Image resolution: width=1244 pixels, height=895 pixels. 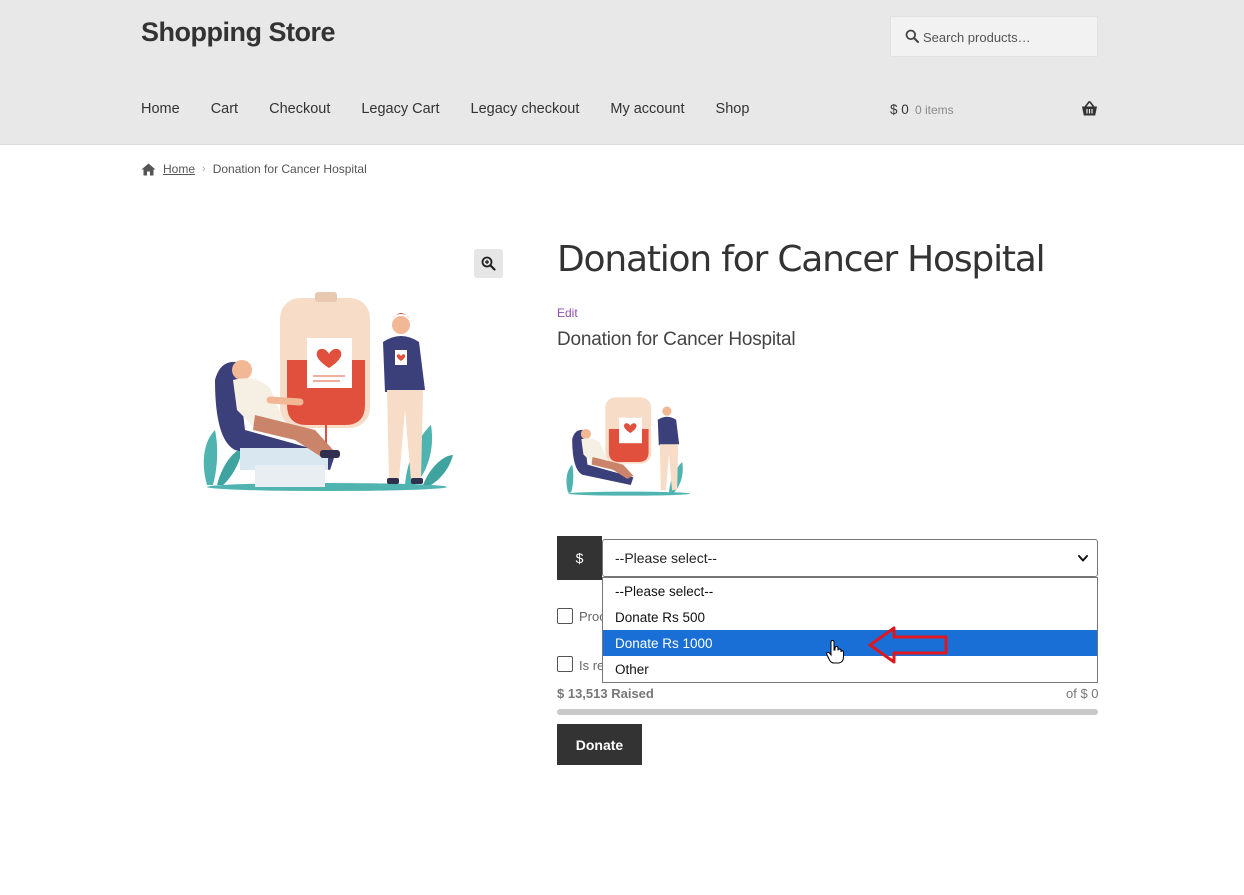 I want to click on nav-item-checkout: Checkout, so click(x=299, y=109).